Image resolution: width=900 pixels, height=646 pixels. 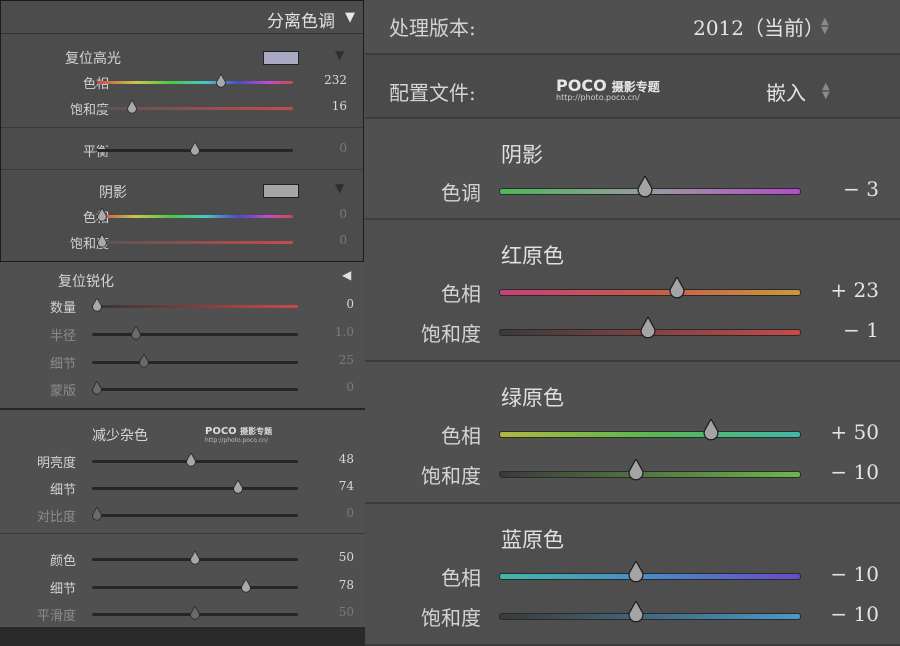 I want to click on slider-label: 颜色, so click(x=62, y=561).